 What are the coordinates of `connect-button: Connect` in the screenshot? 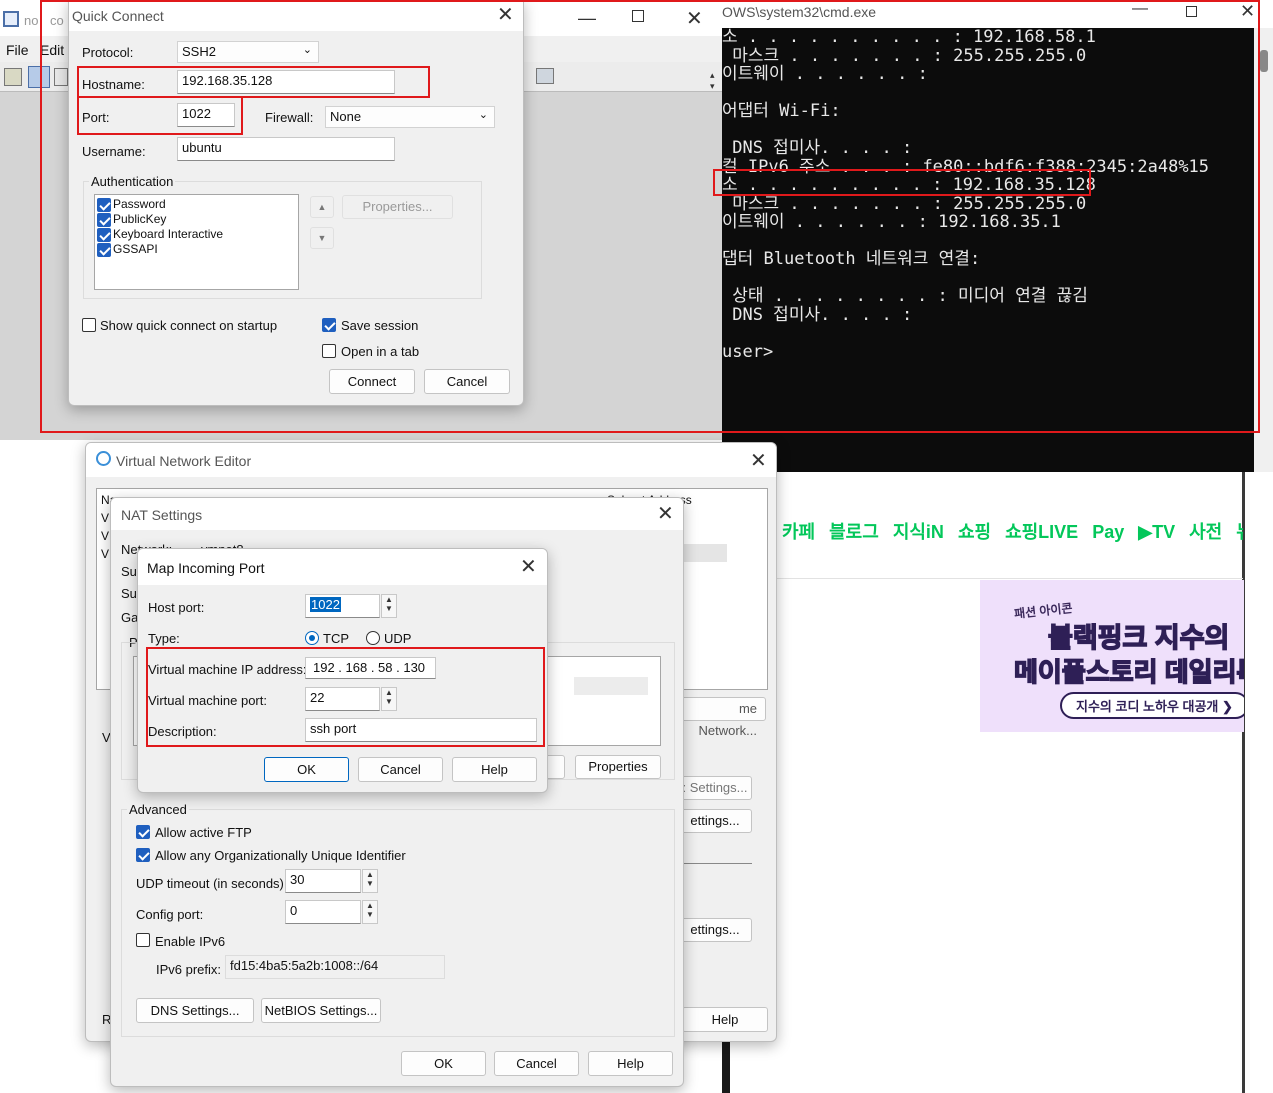 It's located at (372, 381).